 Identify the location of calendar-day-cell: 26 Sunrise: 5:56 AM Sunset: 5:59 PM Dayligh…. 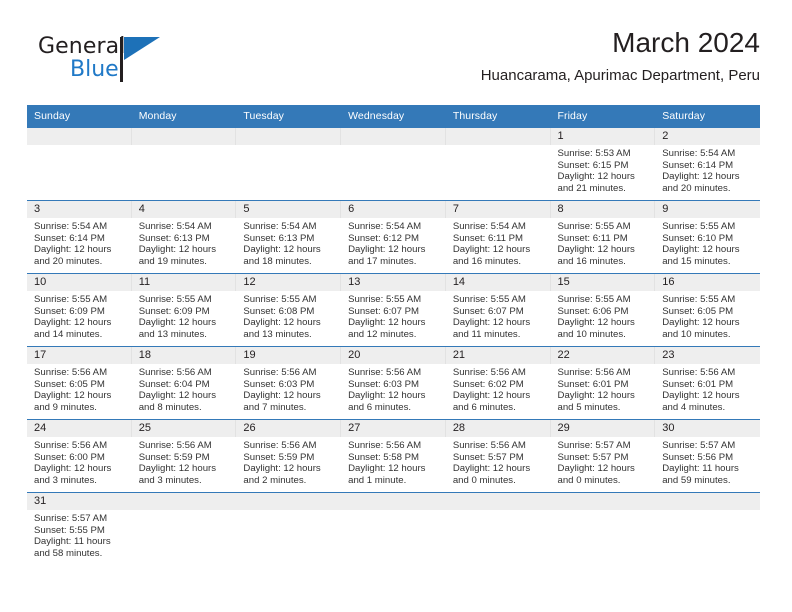
(289, 456).